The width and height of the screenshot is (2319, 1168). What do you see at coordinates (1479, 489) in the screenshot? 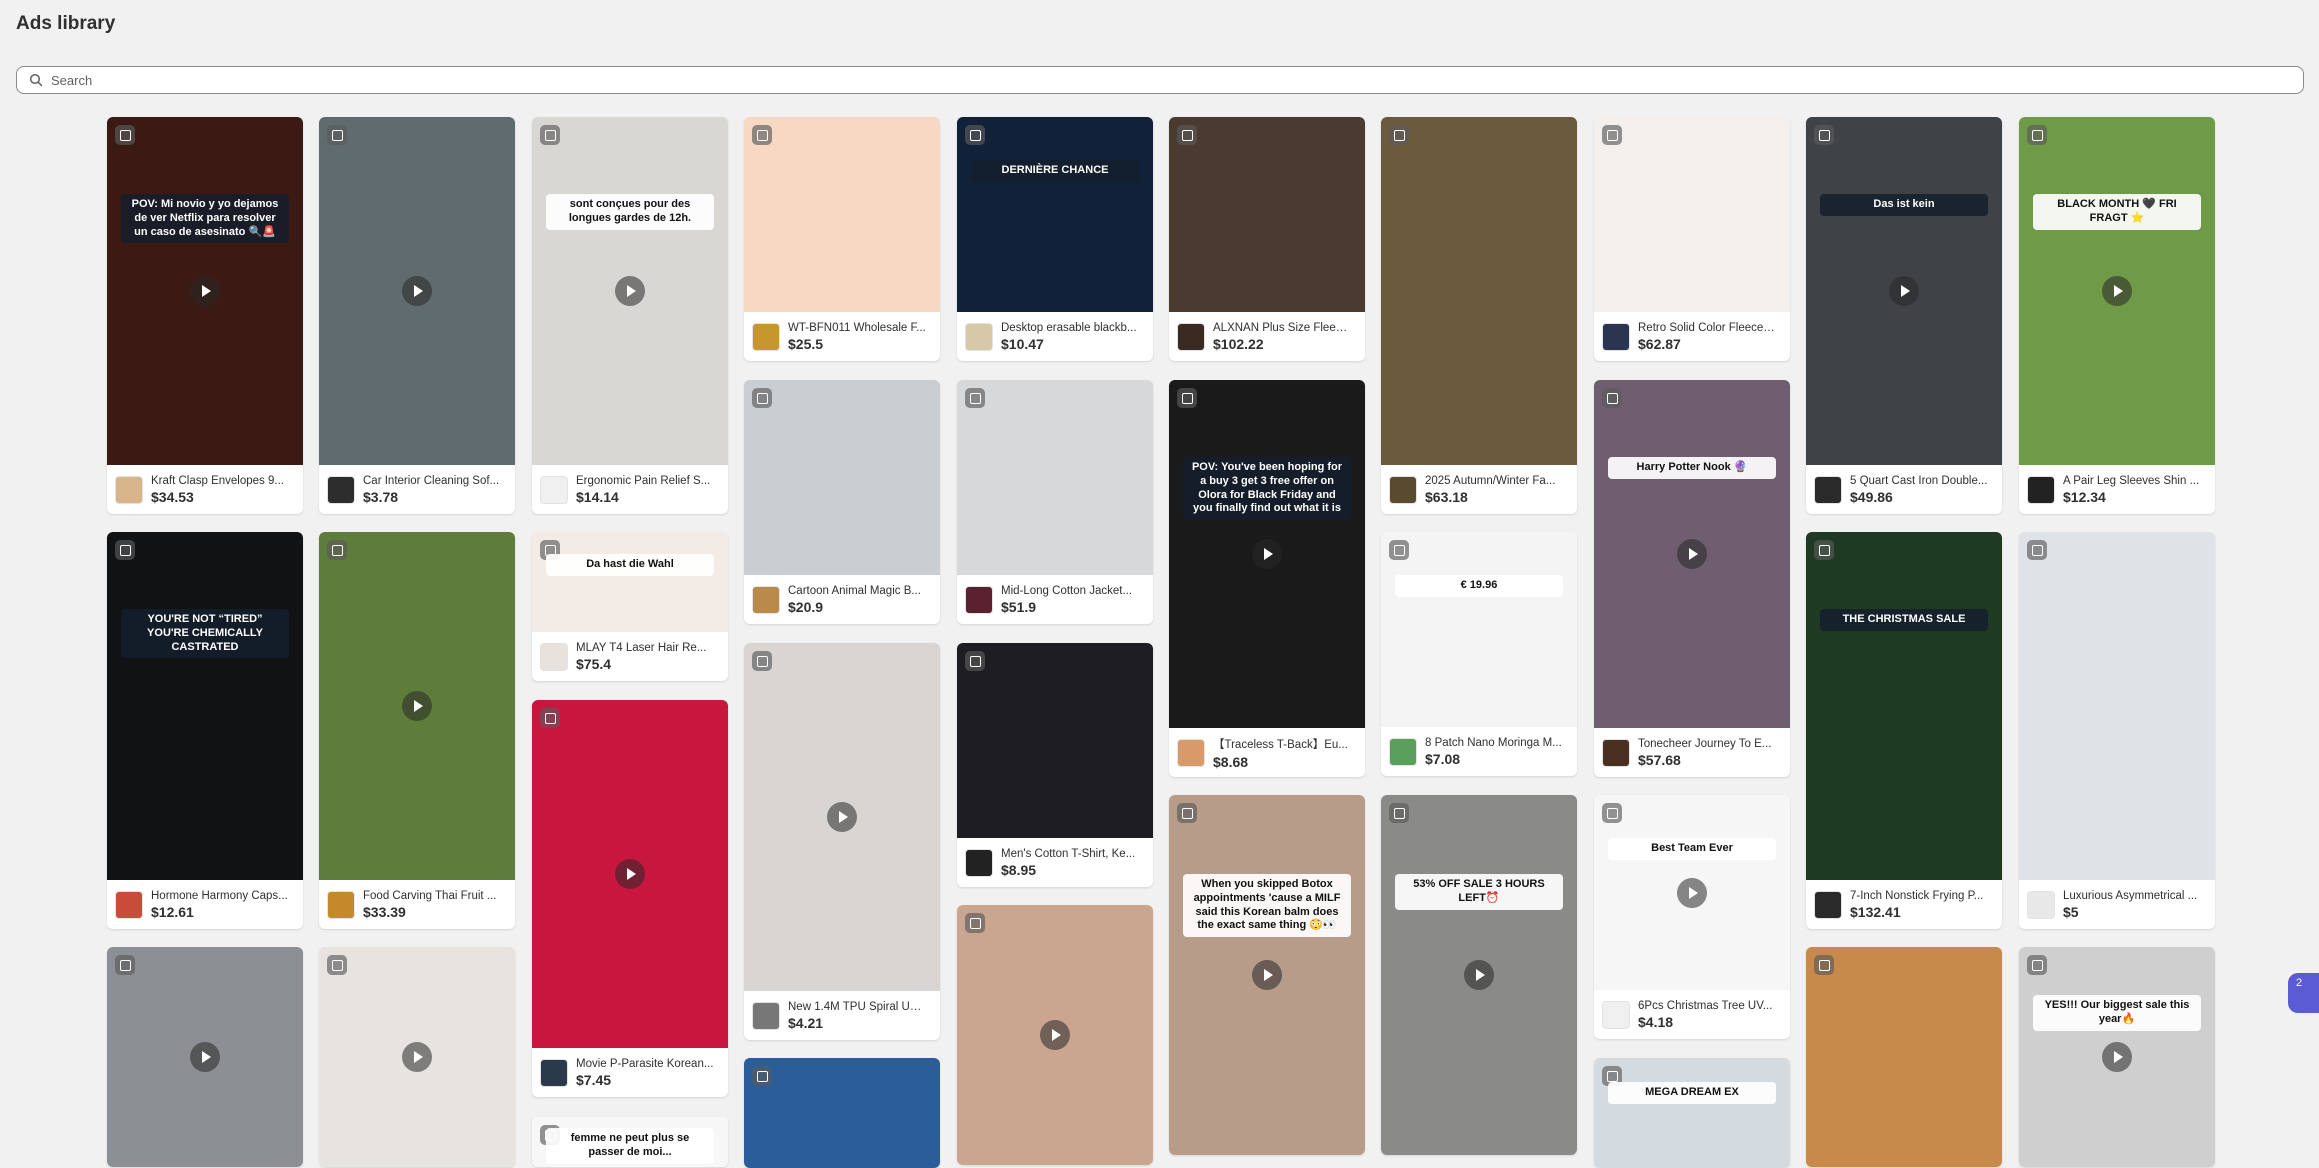
I see `ad-product-info: 2025 Autumn/Winter Fa... $63.18` at bounding box center [1479, 489].